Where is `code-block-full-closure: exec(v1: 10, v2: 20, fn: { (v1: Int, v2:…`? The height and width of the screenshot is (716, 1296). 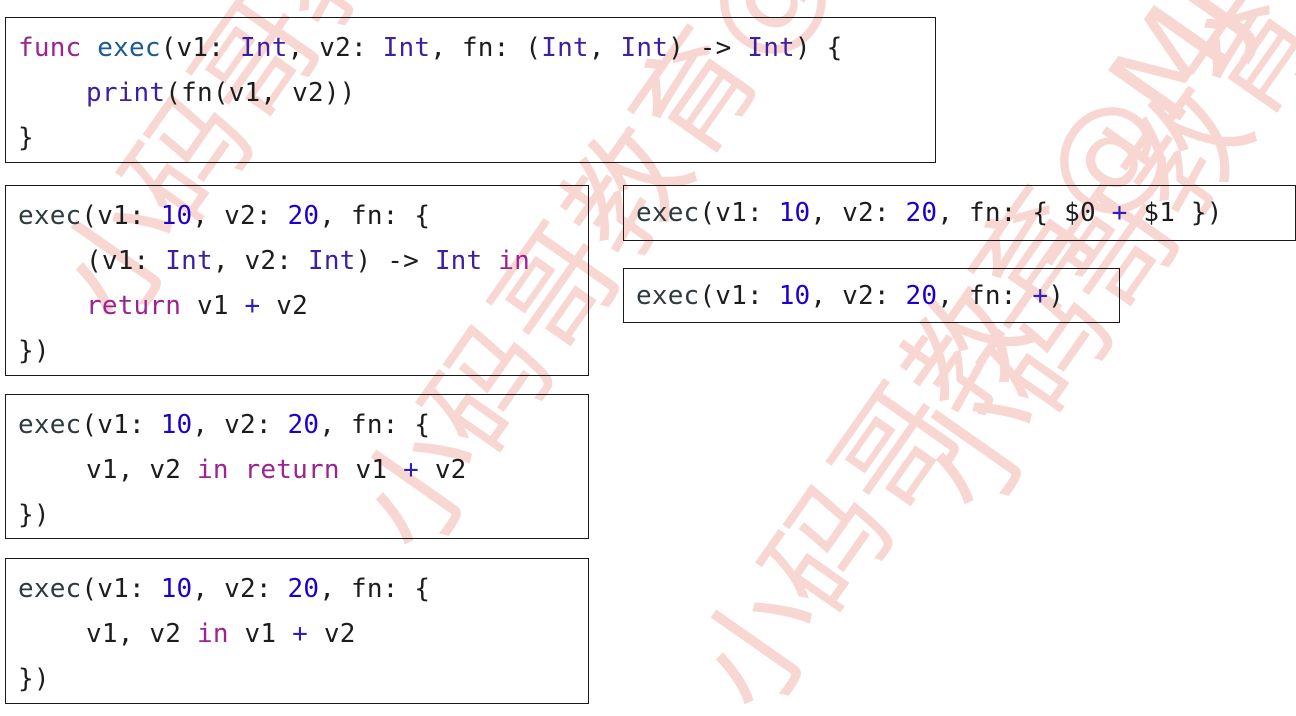 code-block-full-closure: exec(v1: 10, v2: 20, fn: { (v1: Int, v2:… is located at coordinates (297, 280).